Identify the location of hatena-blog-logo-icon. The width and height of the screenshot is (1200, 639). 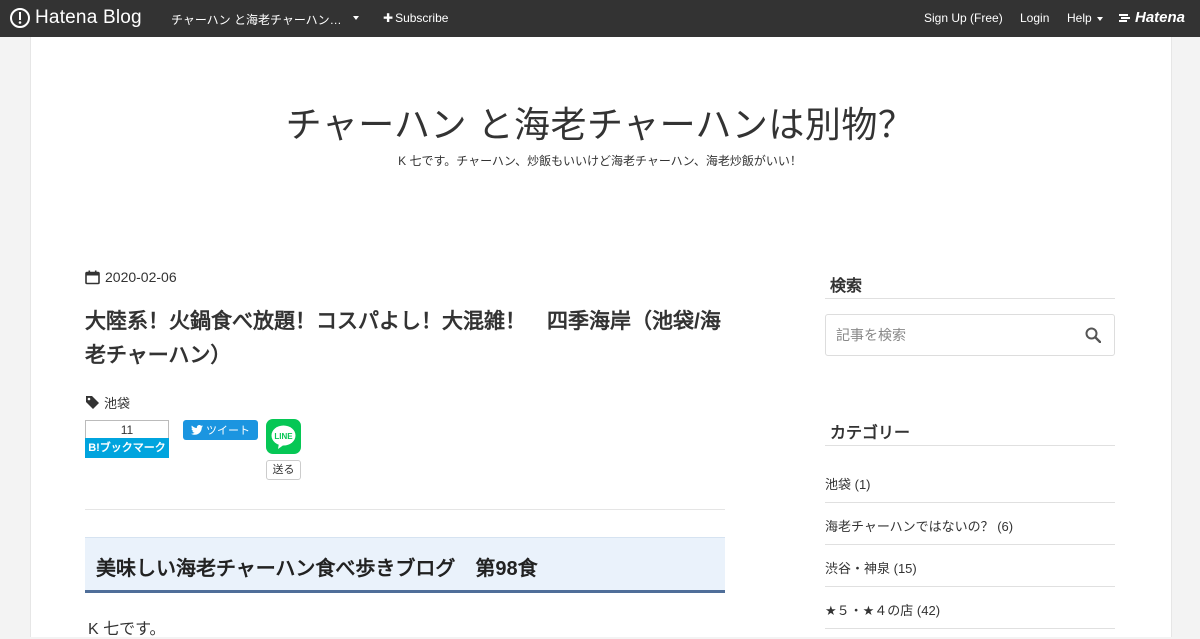
(20, 18).